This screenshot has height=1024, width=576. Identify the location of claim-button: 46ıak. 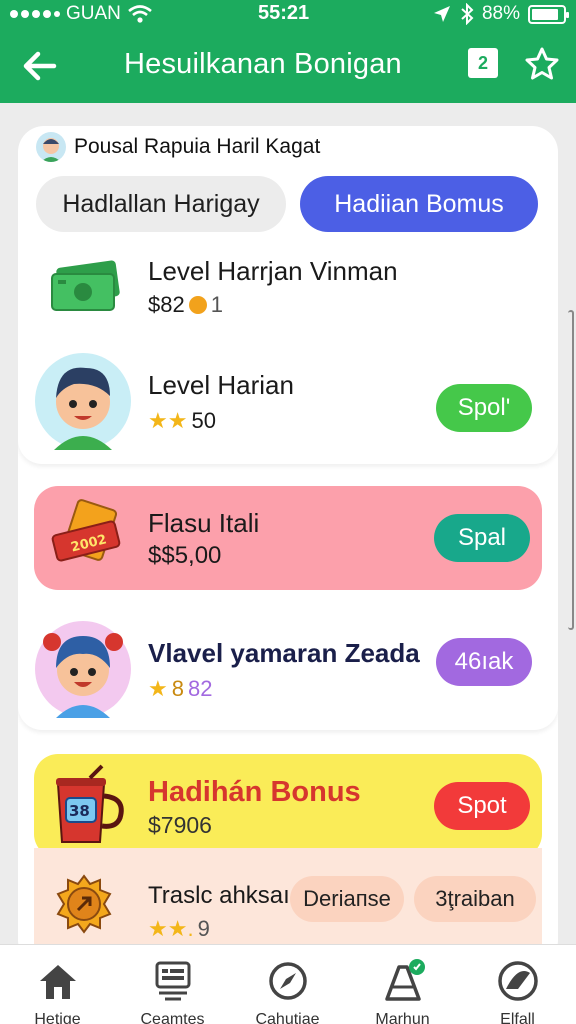
(484, 662).